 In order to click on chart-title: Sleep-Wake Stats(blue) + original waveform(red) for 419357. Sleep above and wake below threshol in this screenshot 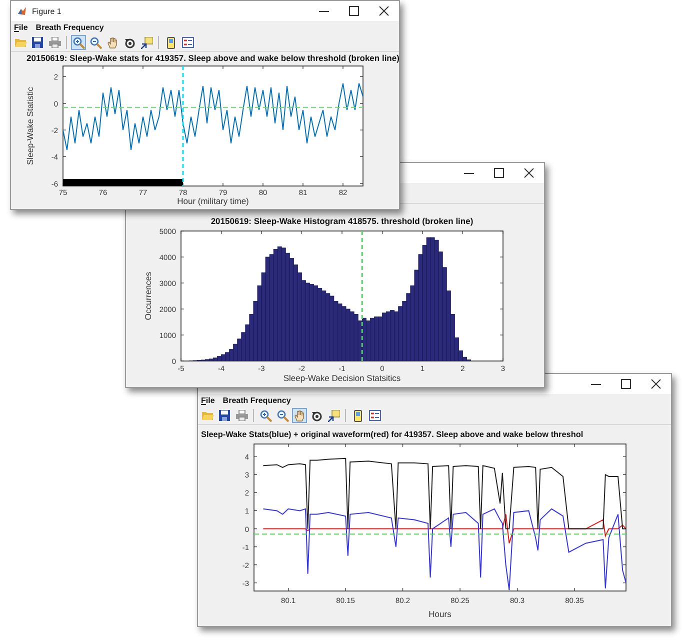, I will do `click(392, 434)`.